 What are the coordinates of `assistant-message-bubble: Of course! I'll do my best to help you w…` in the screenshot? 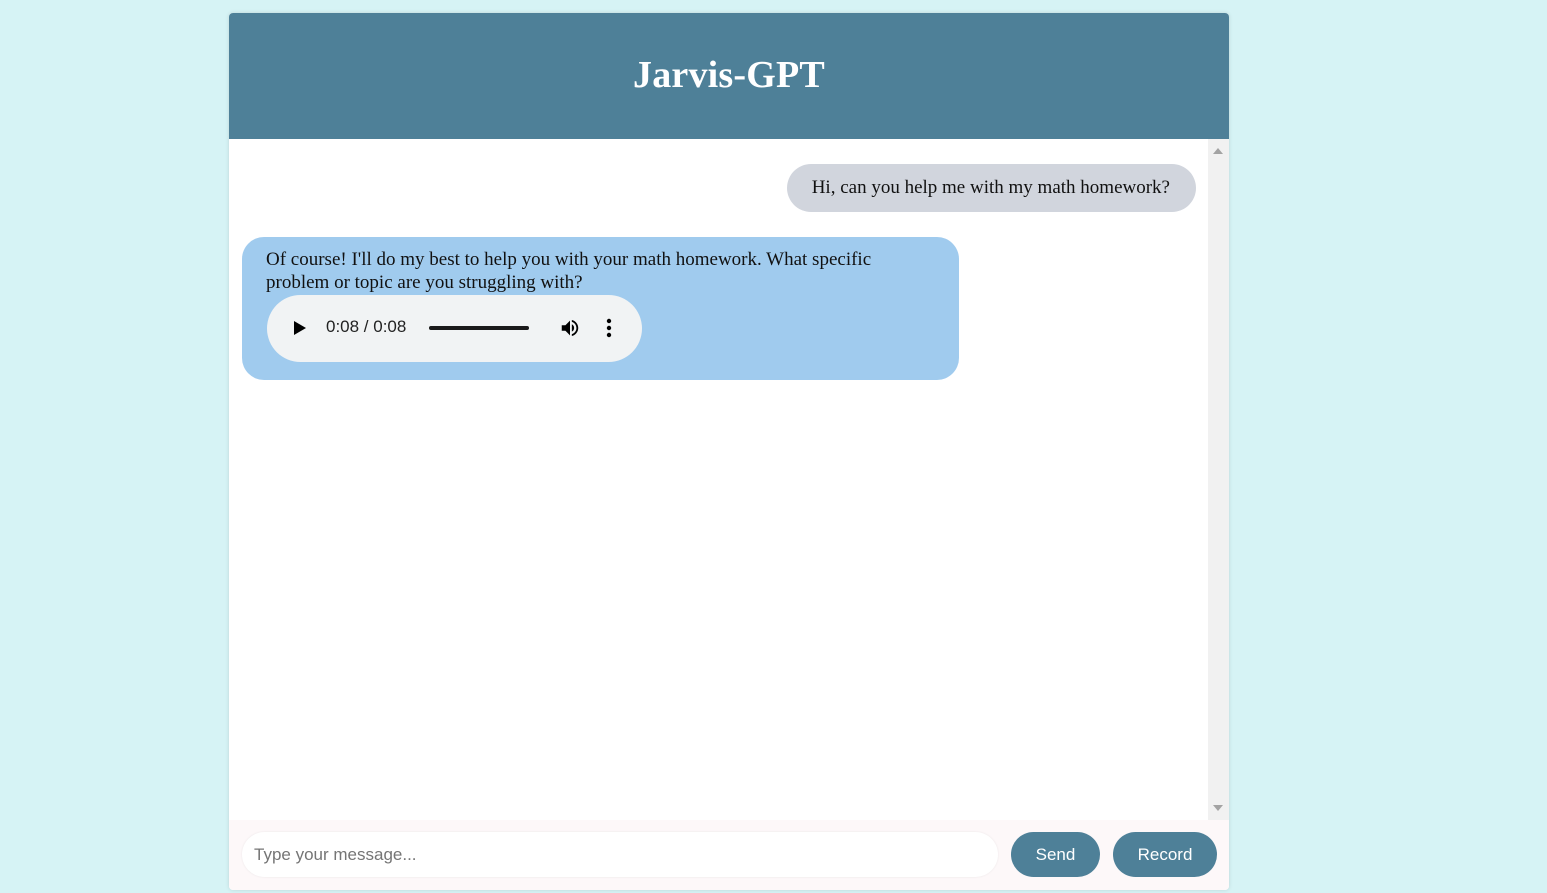 It's located at (600, 308).